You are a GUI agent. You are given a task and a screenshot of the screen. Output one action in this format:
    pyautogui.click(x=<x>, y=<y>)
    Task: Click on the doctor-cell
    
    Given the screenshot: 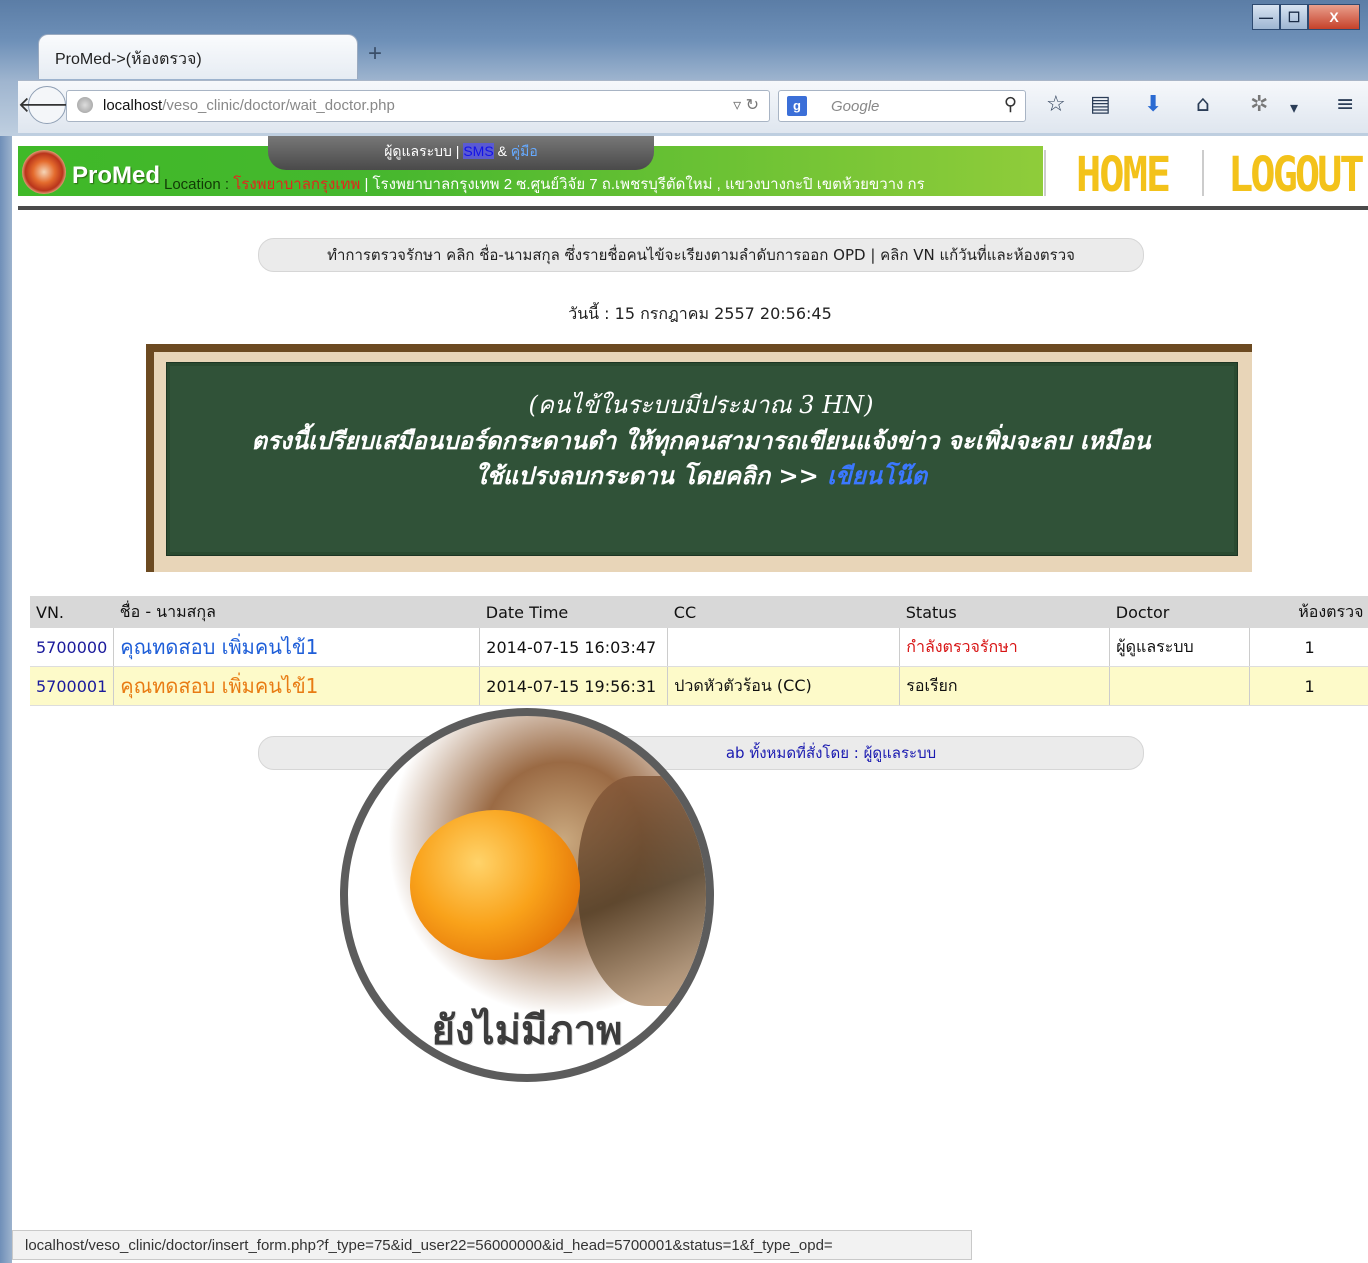 What is the action you would take?
    pyautogui.click(x=1180, y=686)
    